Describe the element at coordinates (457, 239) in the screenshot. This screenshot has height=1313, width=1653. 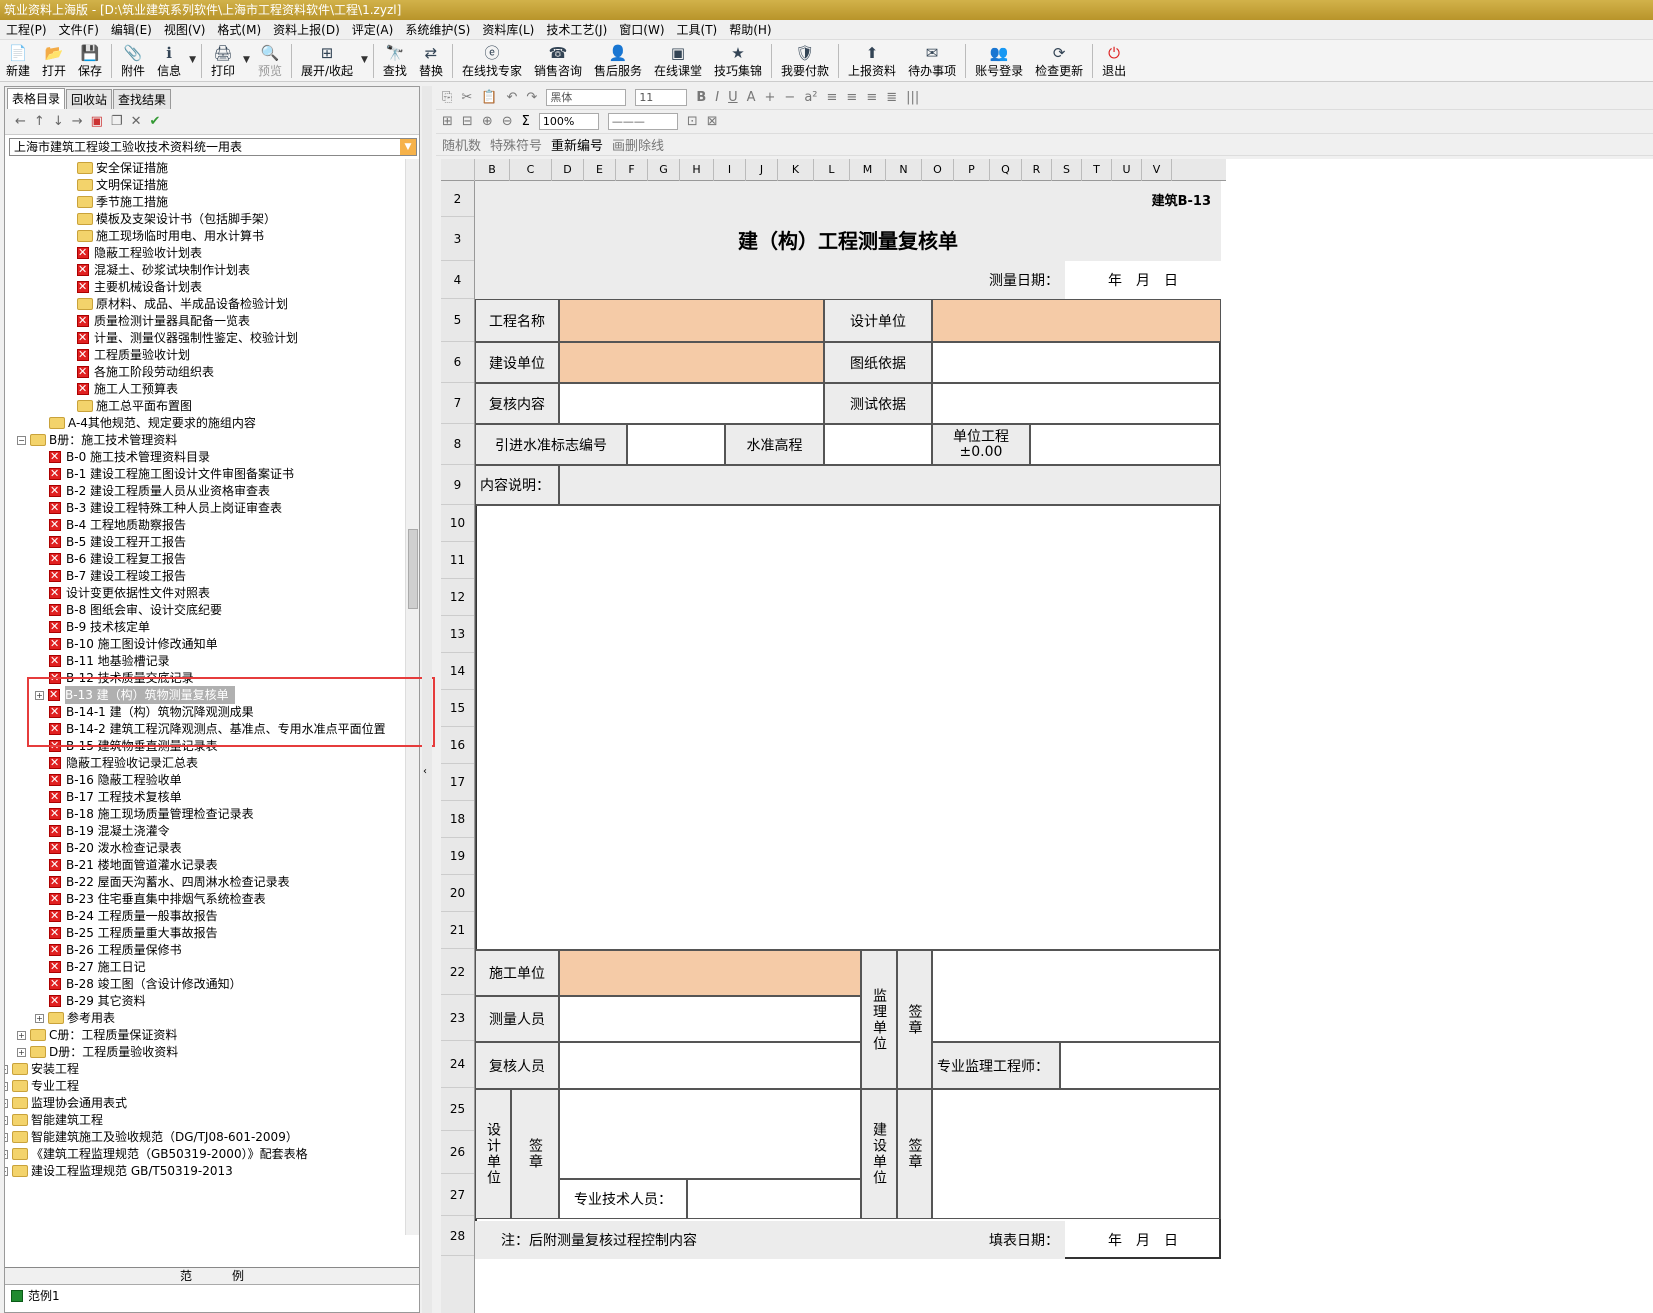
I see `row-header-cell: 3` at that location.